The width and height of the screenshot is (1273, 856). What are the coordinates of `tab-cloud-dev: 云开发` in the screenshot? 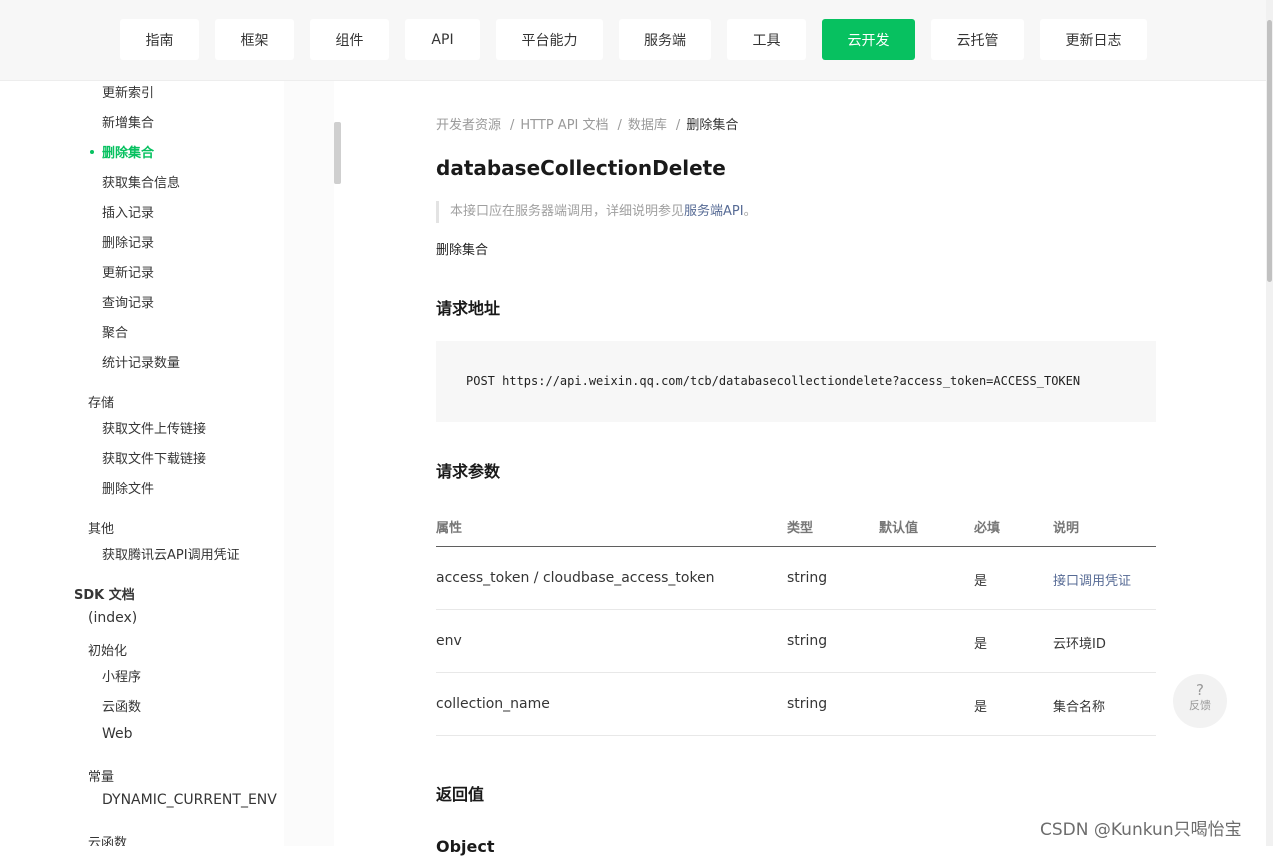 It's located at (868, 39).